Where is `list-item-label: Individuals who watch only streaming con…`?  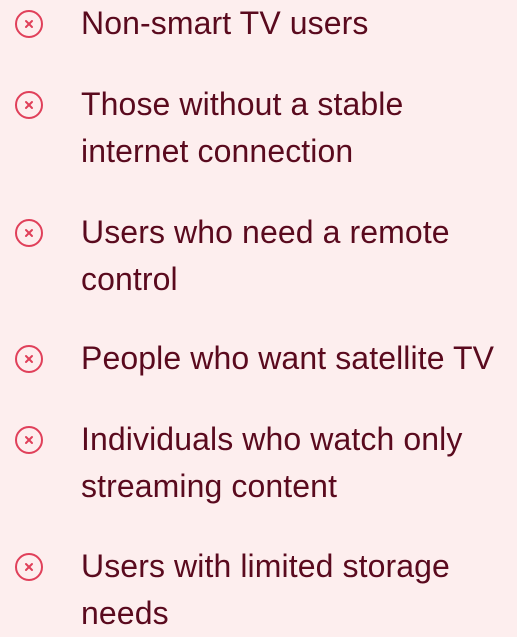
list-item-label: Individuals who watch only streaming con… is located at coordinates (272, 462).